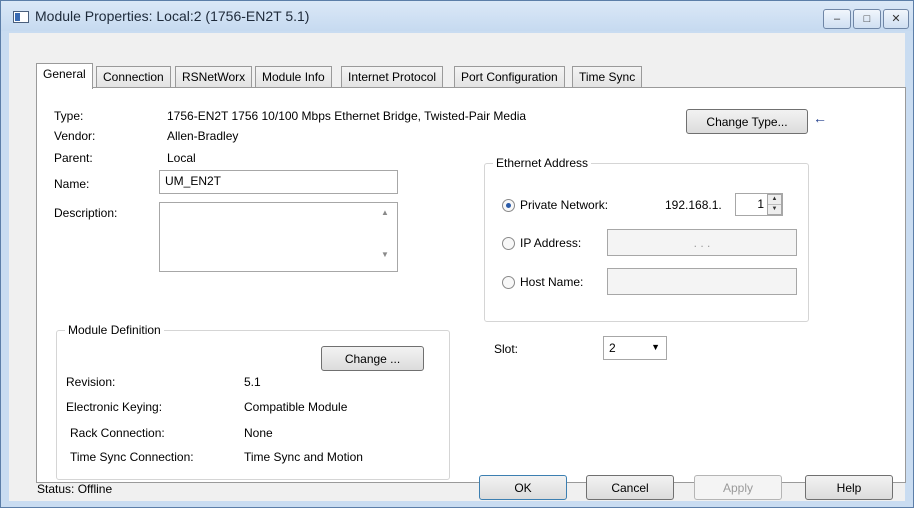  I want to click on parent-label: Parent:, so click(73, 158).